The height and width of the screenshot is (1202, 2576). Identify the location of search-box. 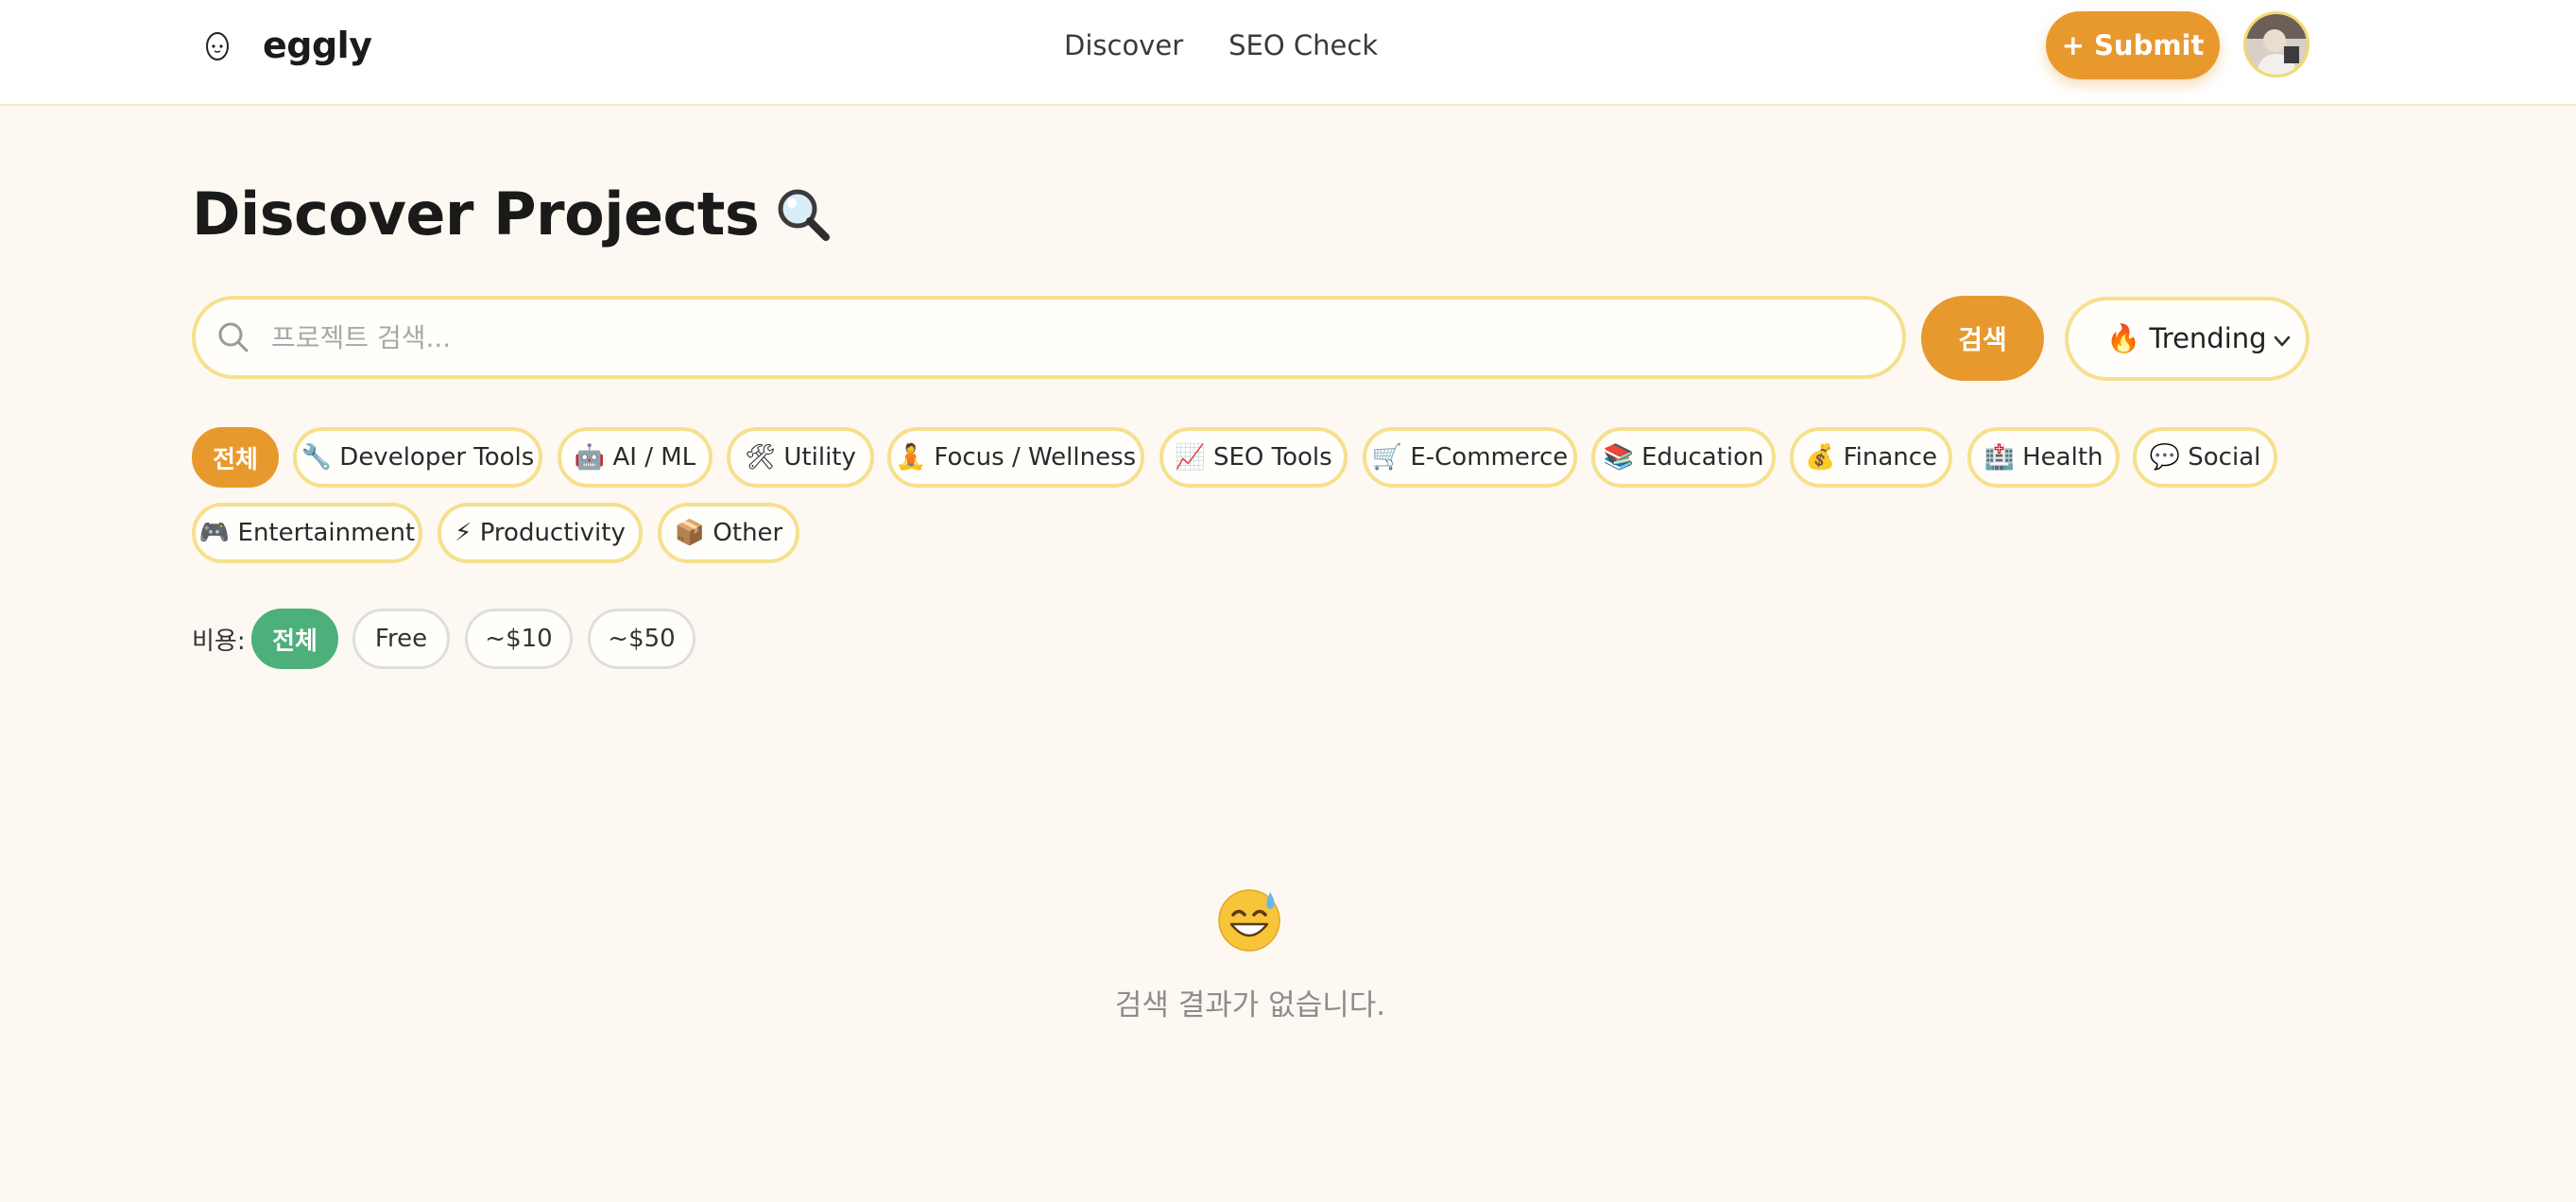
(1049, 337).